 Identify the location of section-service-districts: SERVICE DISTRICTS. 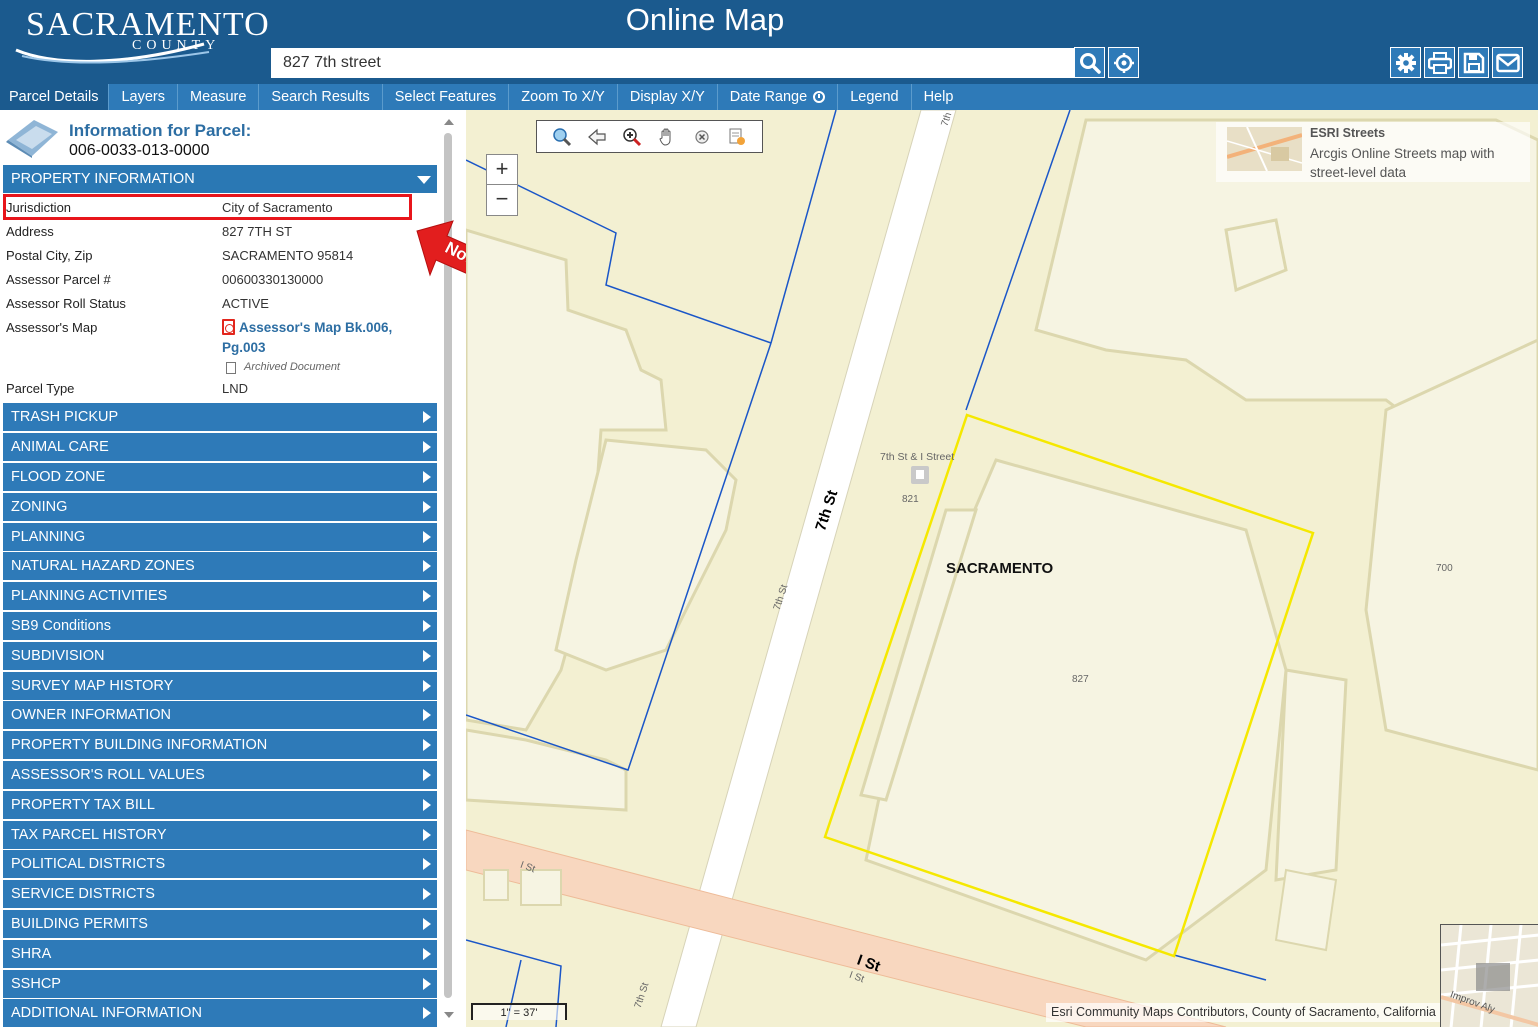
(220, 894).